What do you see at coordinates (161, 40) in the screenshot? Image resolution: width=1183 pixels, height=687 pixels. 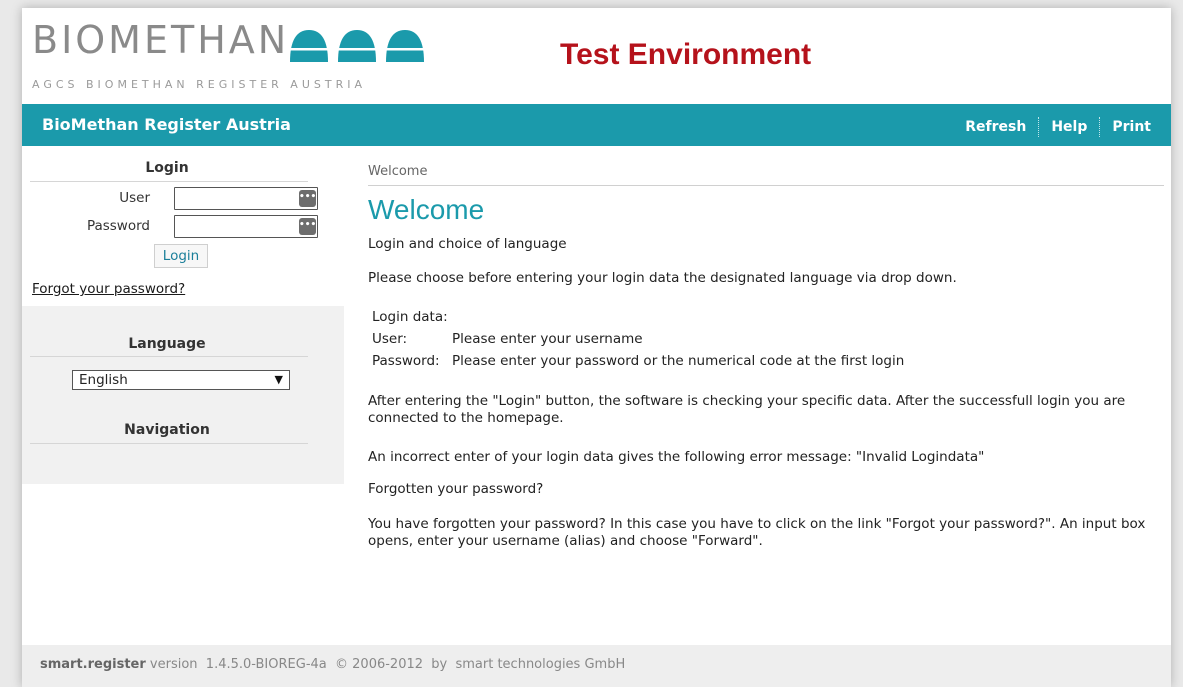 I see `logo-title: BIOMETHAN` at bounding box center [161, 40].